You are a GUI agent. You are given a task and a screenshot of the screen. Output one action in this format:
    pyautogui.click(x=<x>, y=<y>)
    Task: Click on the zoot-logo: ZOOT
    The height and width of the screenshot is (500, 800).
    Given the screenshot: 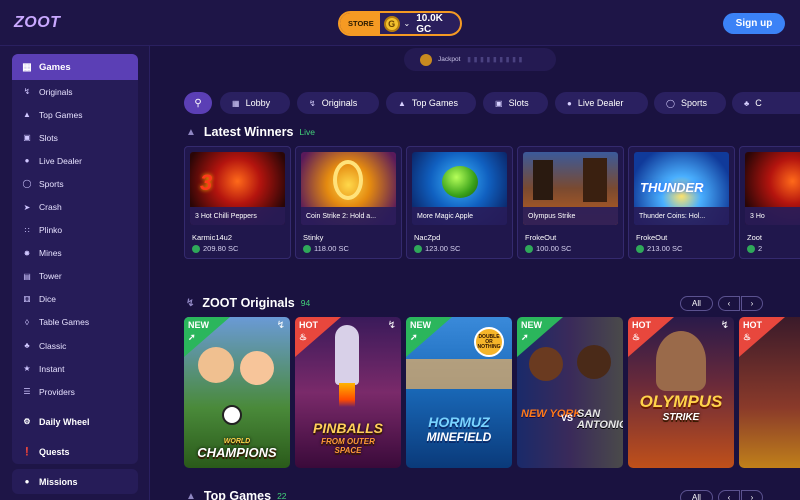 What is the action you would take?
    pyautogui.click(x=37, y=23)
    